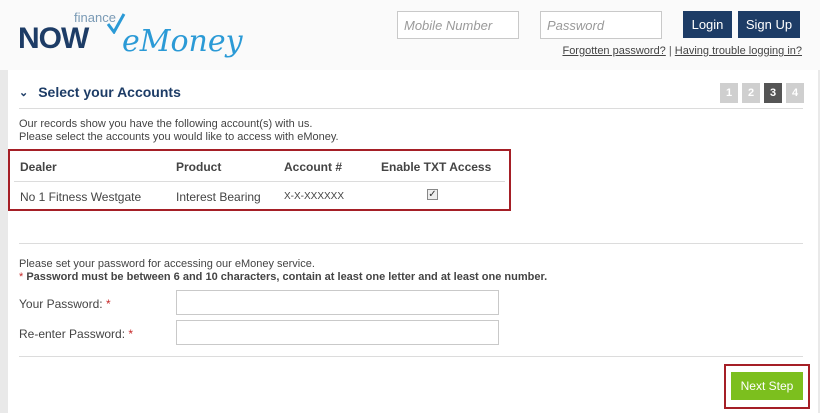  Describe the element at coordinates (24, 92) in the screenshot. I see `chevron-down-icon: ⌄` at that location.